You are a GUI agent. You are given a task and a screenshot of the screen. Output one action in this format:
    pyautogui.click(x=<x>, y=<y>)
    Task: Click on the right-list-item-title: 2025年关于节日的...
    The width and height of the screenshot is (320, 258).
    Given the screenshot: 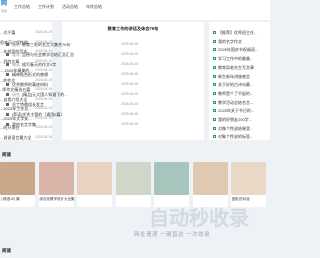 What is the action you would take?
    pyautogui.click(x=236, y=111)
    